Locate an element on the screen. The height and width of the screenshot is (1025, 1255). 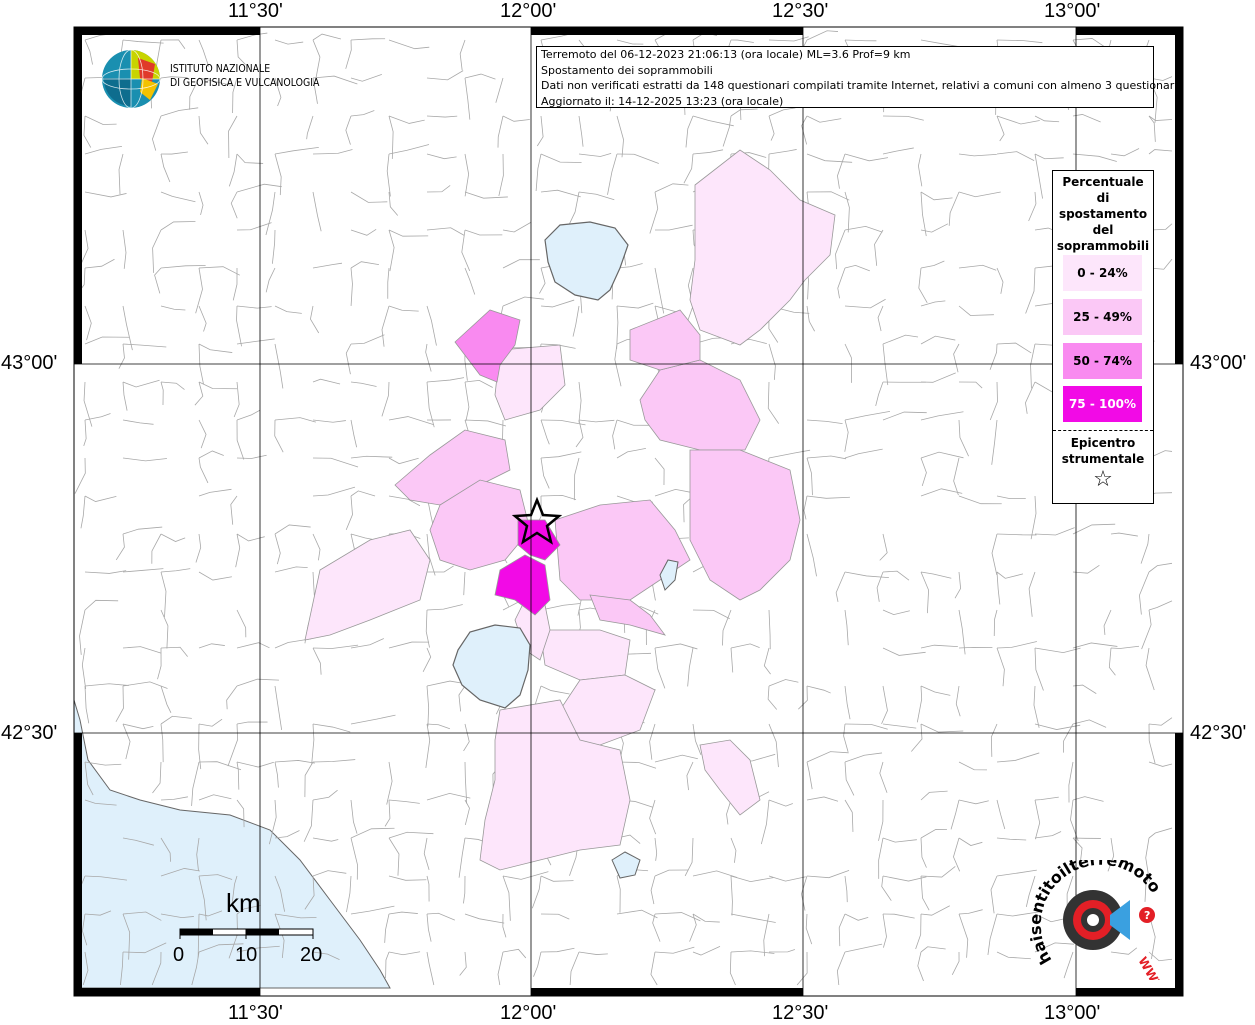
lon-tick-top: 11°30' is located at coordinates (255, 11).